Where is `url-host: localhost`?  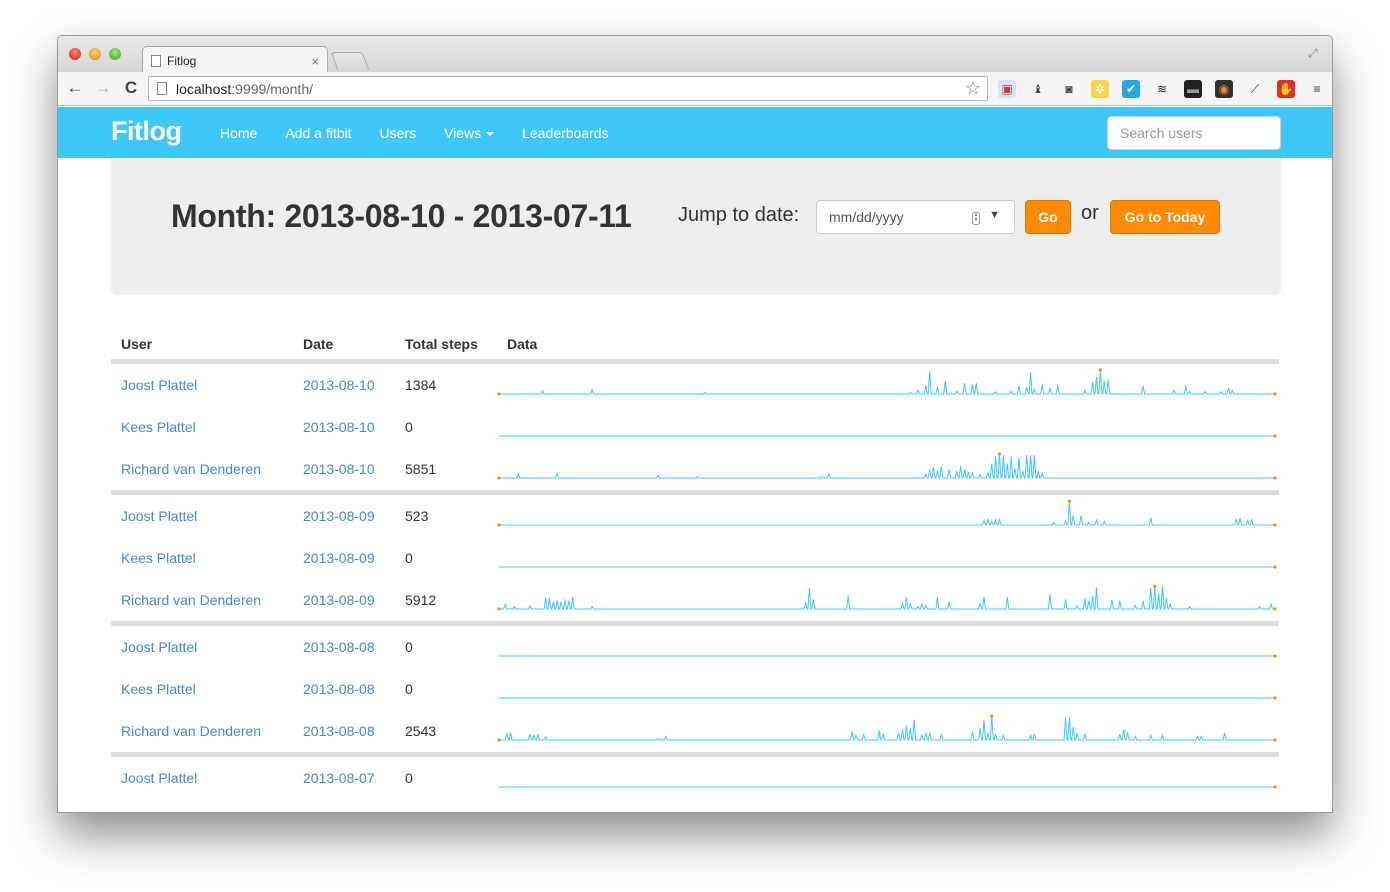
url-host: localhost is located at coordinates (204, 88).